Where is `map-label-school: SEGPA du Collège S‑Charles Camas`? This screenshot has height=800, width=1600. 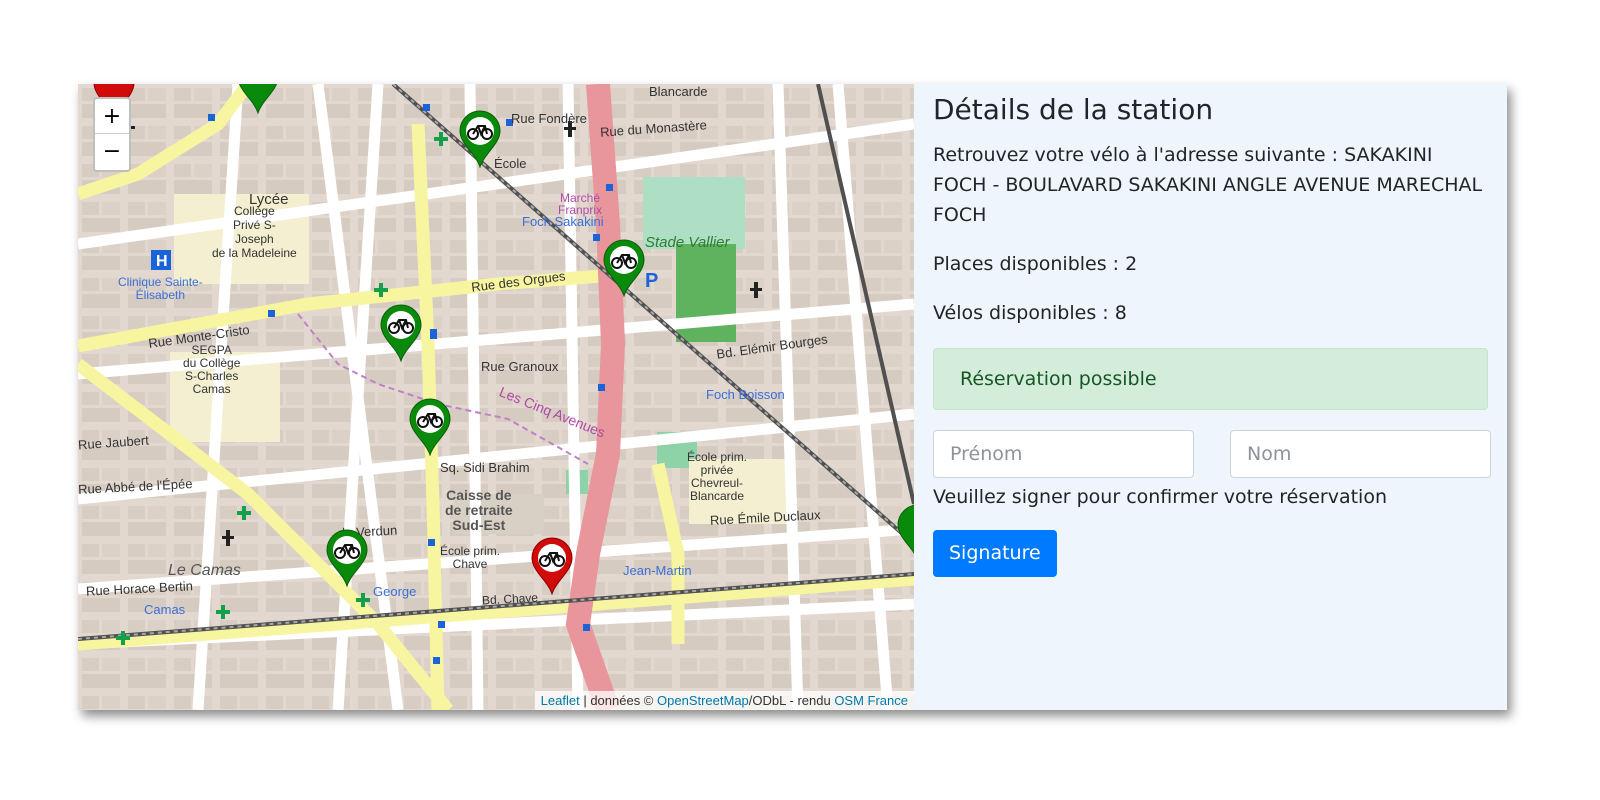
map-label-school: SEGPA du Collège S‑Charles Camas is located at coordinates (212, 369).